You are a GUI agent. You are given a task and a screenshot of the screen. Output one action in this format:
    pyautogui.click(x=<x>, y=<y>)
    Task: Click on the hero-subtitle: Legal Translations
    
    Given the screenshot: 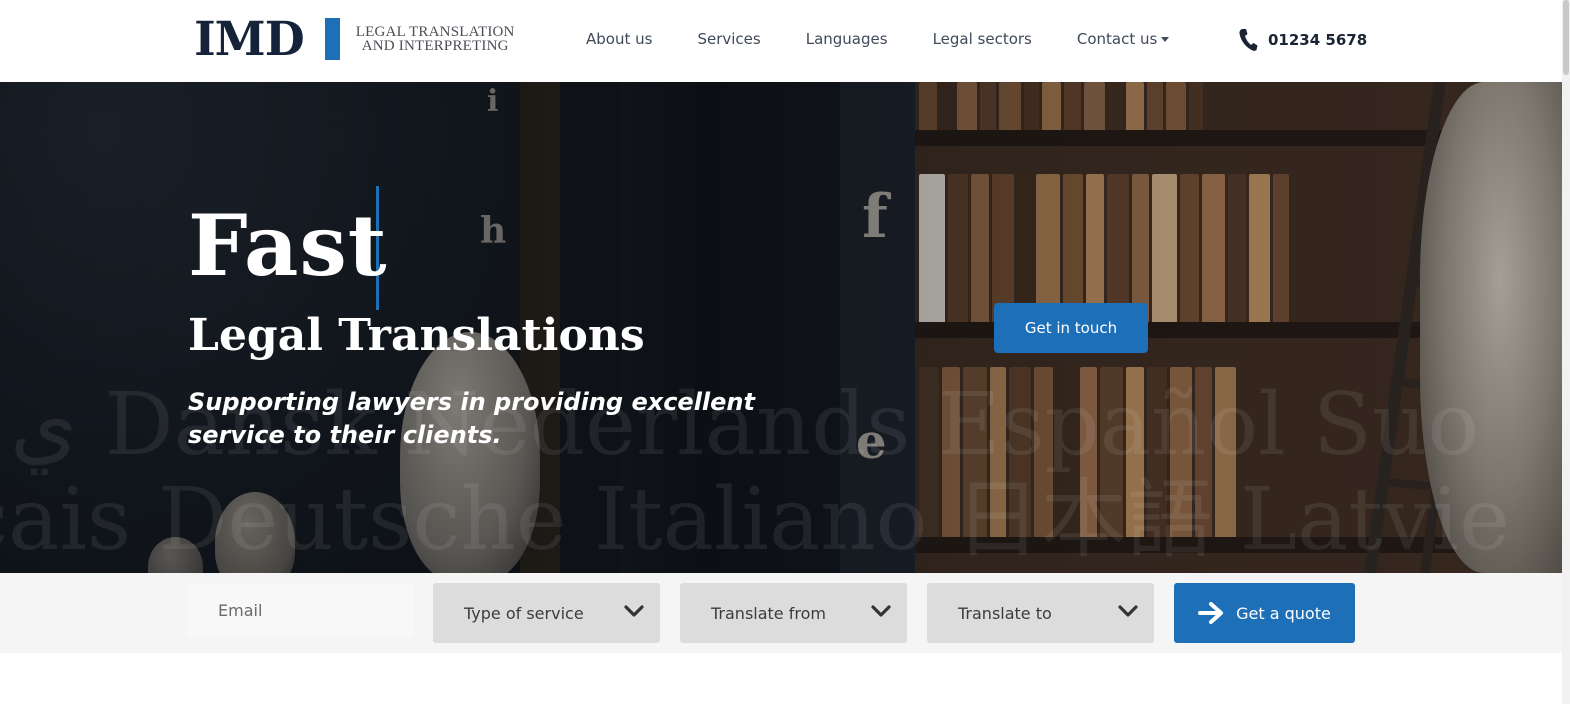 What is the action you would take?
    pyautogui.click(x=416, y=335)
    